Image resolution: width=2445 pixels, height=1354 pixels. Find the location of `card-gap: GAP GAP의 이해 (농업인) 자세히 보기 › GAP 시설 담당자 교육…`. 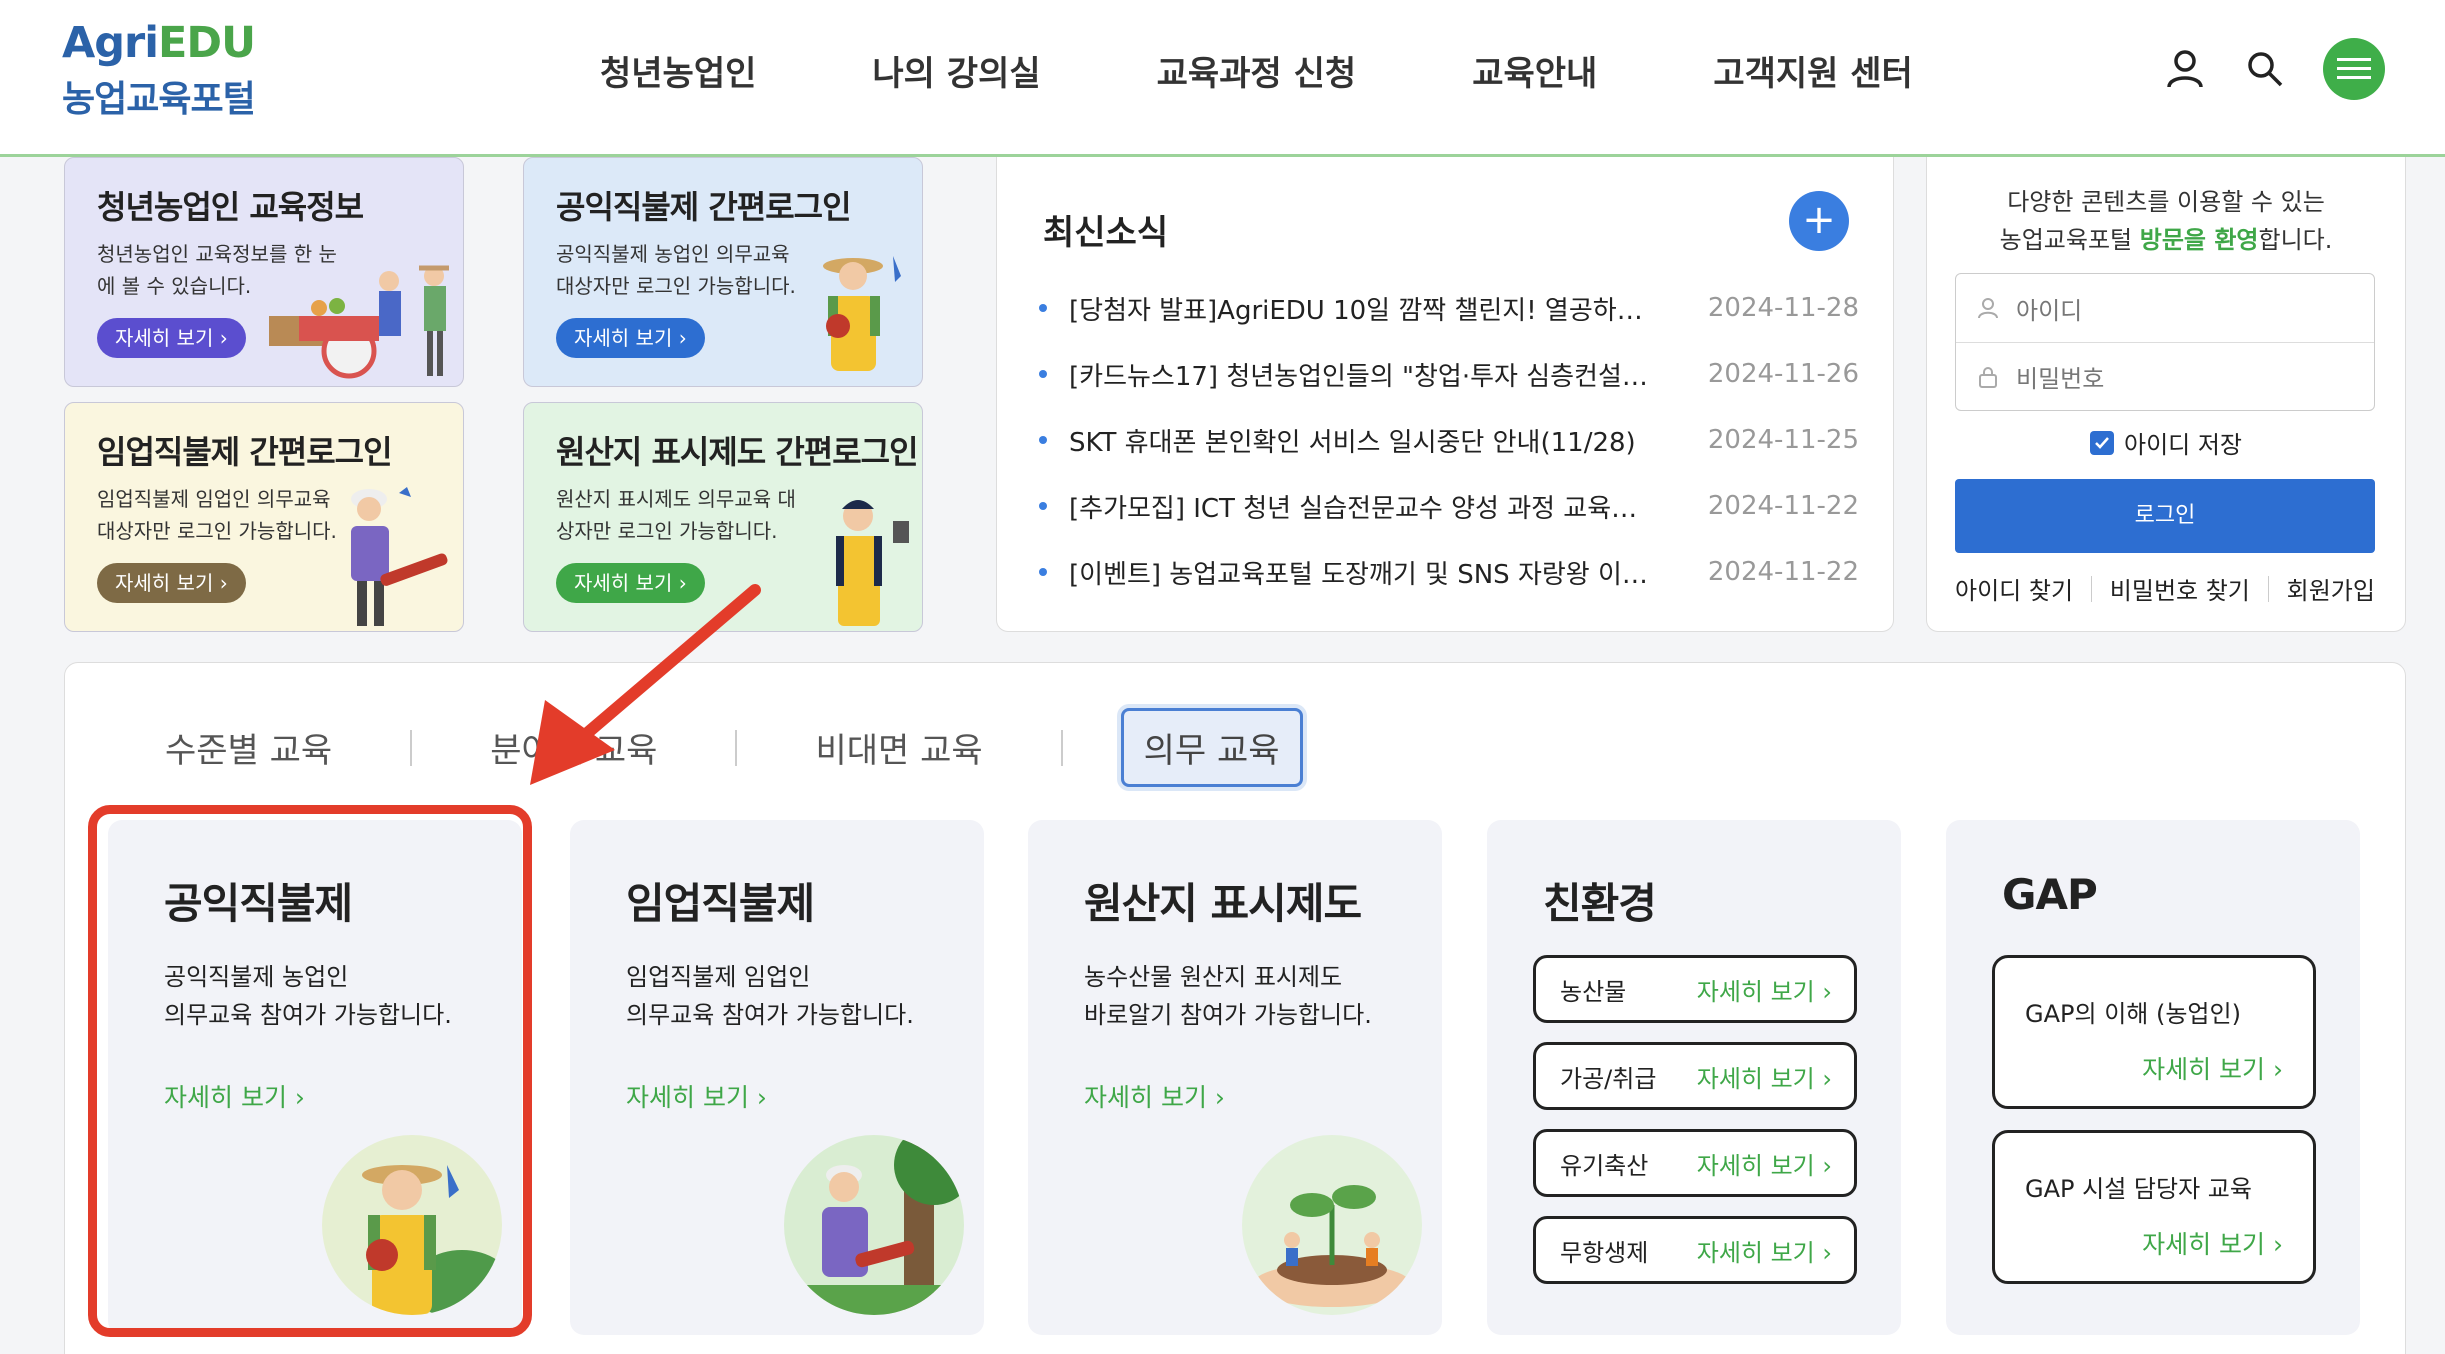

card-gap: GAP GAP의 이해 (농업인) 자세히 보기 › GAP 시설 담당자 교육… is located at coordinates (2153, 1077).